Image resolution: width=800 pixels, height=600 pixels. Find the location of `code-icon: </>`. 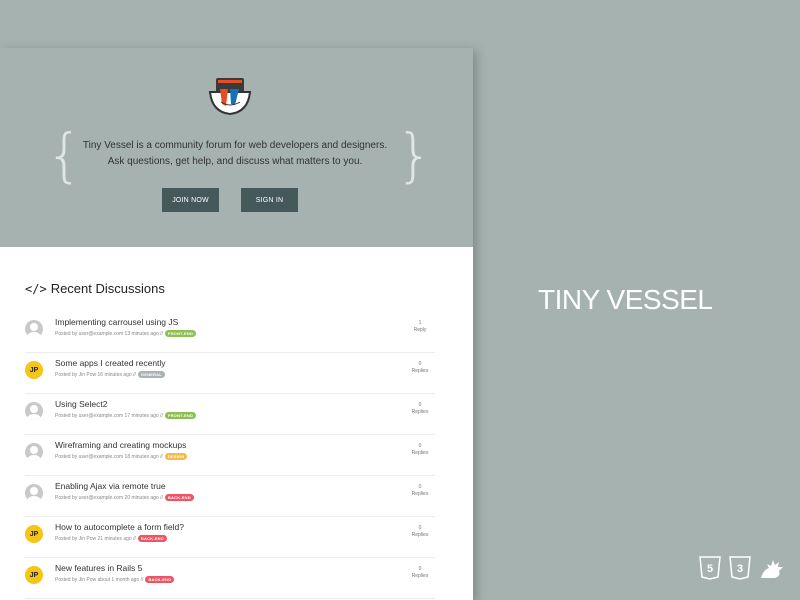

code-icon: </> is located at coordinates (36, 288).